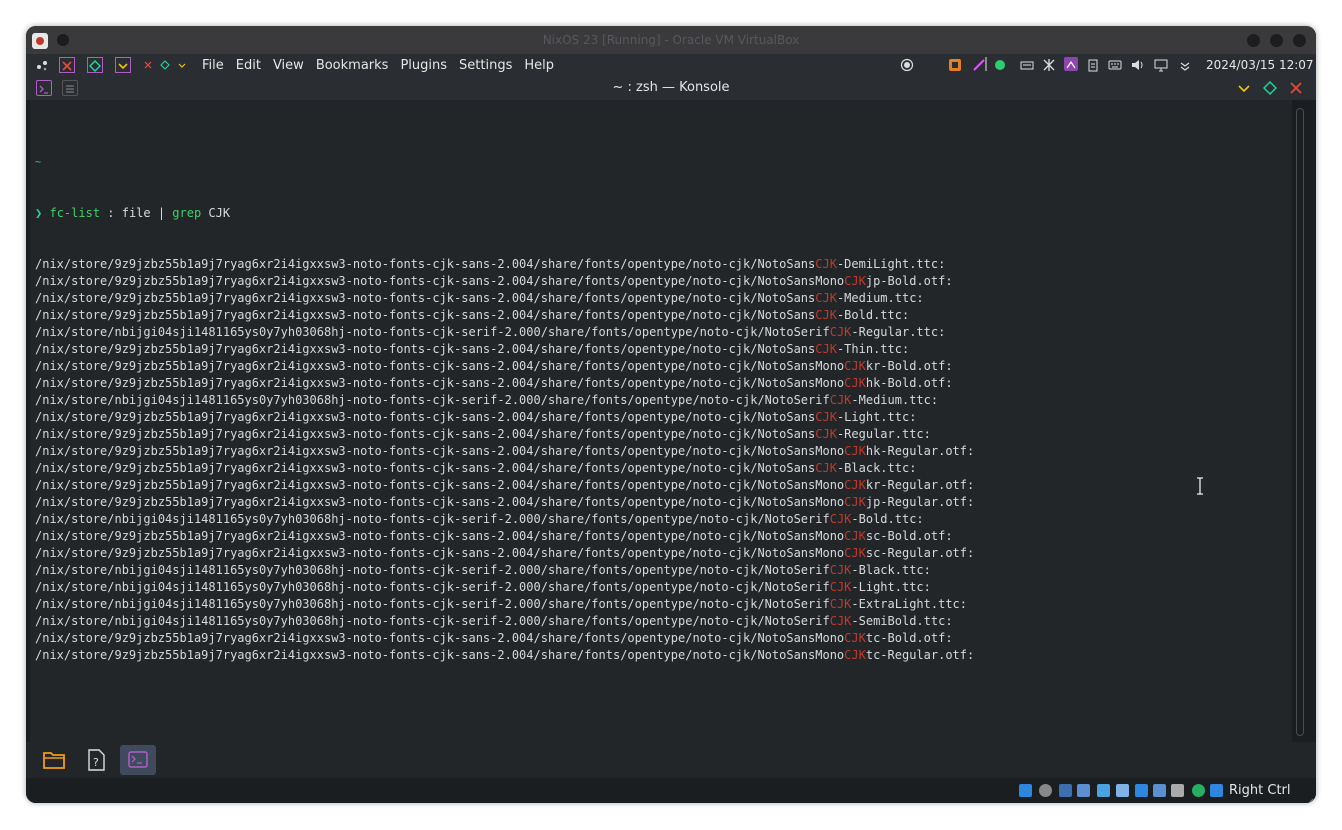 The width and height of the screenshot is (1342, 830). Describe the element at coordinates (1137, 64) in the screenshot. I see `volume-icon` at that location.